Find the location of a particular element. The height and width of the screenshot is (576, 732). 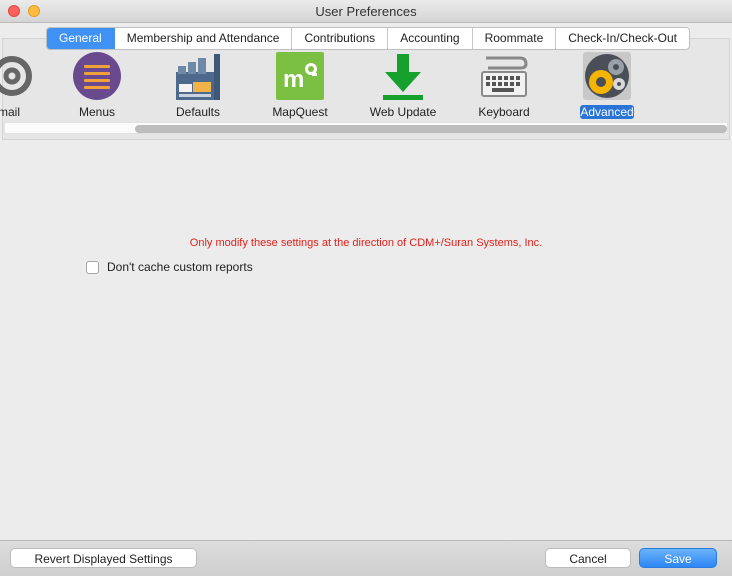

tab-accounting: Accounting is located at coordinates (430, 38).